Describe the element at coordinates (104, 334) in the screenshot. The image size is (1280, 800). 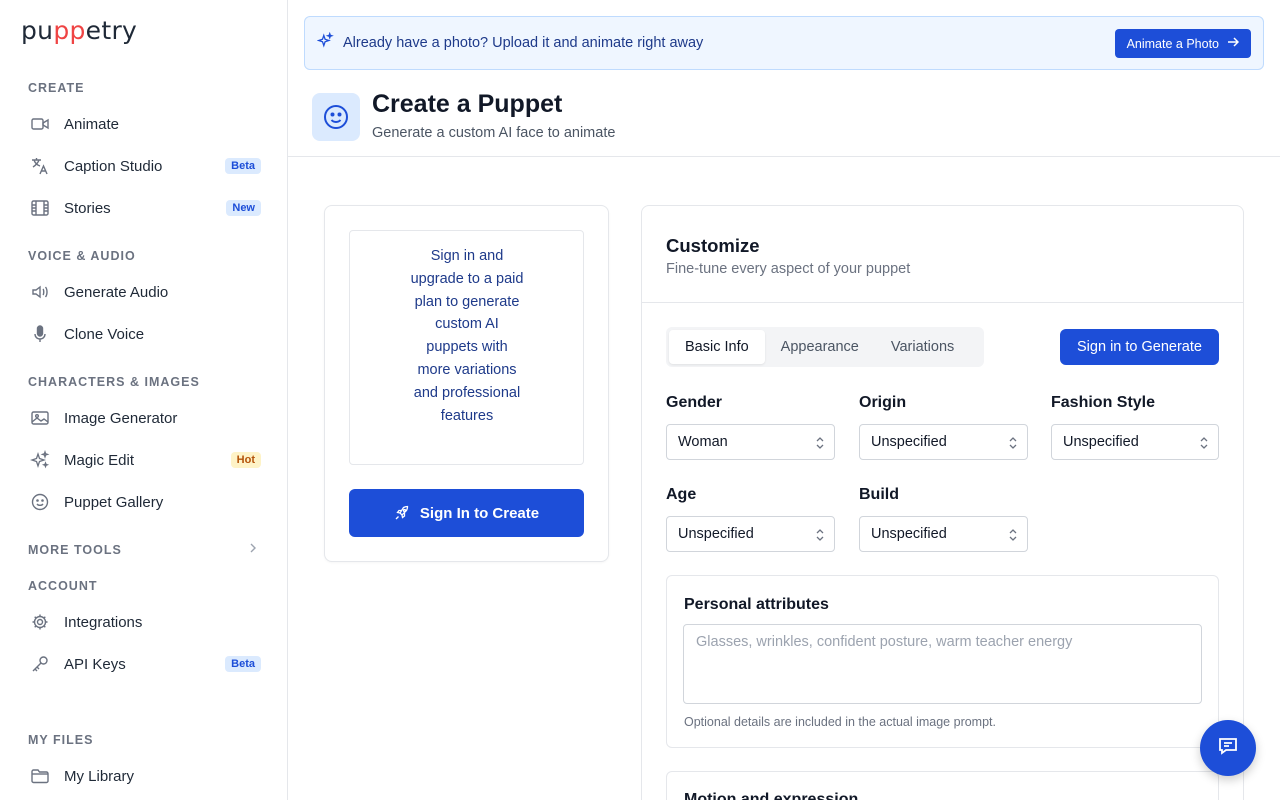
I see `sidebar-item-label: Clone Voice` at that location.